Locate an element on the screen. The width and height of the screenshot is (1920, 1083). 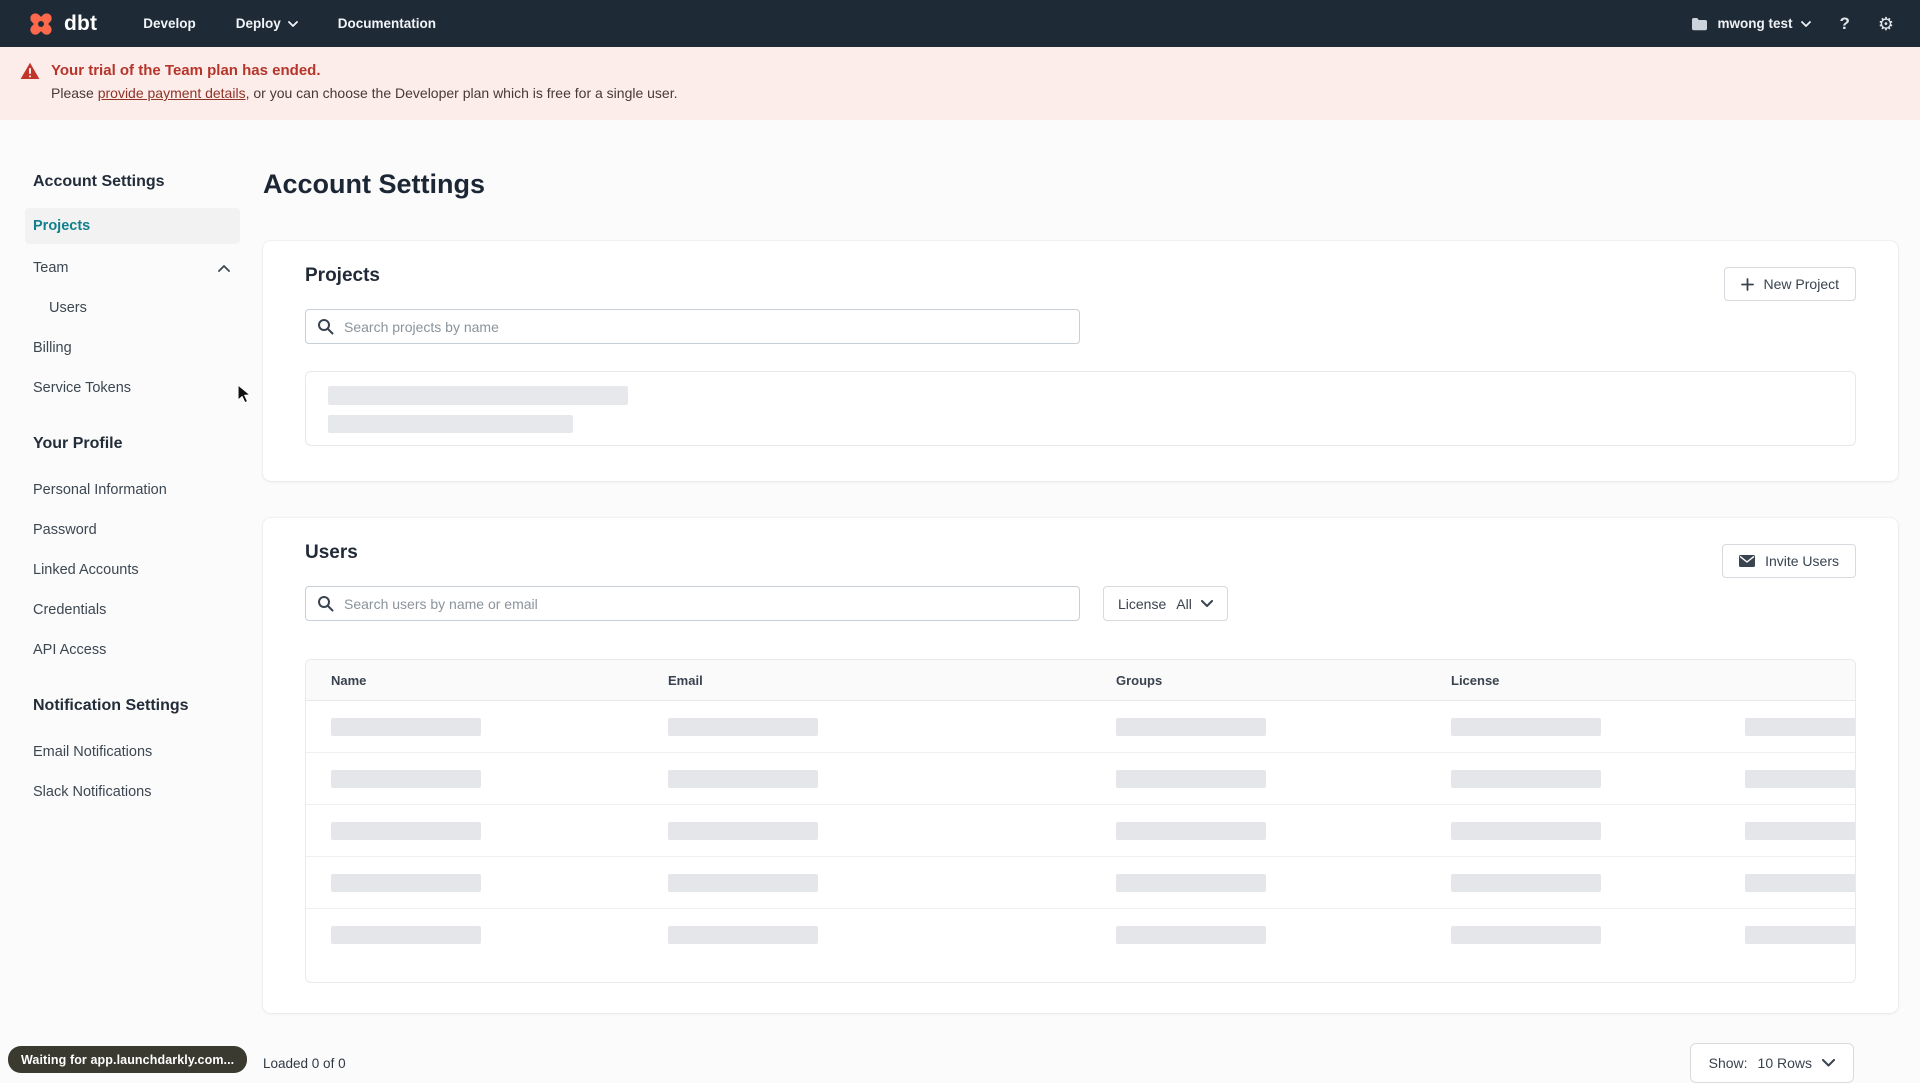
page-title: Account Settings is located at coordinates (374, 184).